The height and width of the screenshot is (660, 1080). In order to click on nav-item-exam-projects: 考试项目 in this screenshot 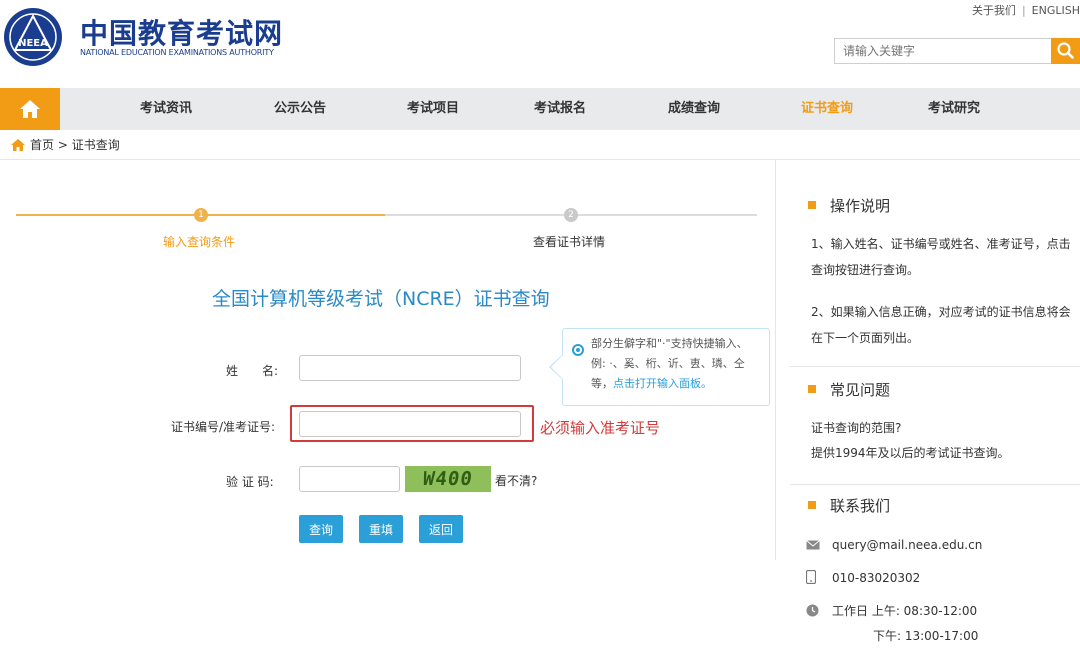, I will do `click(433, 109)`.